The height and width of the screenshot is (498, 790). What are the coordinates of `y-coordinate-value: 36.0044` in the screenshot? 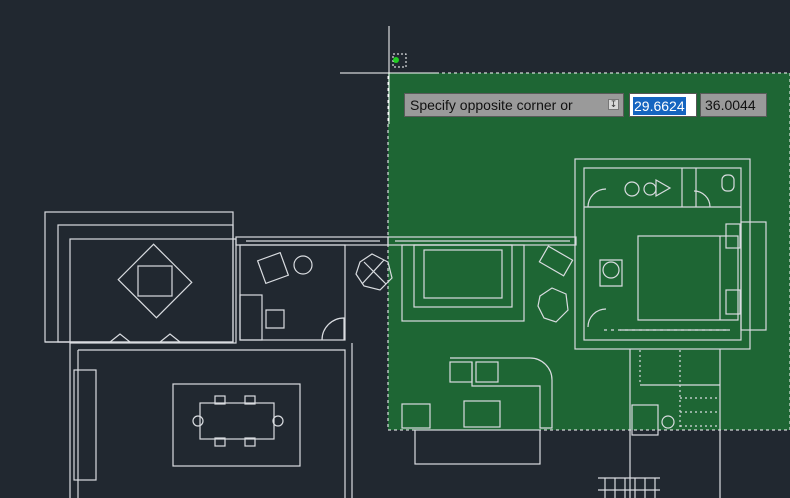 It's located at (730, 105).